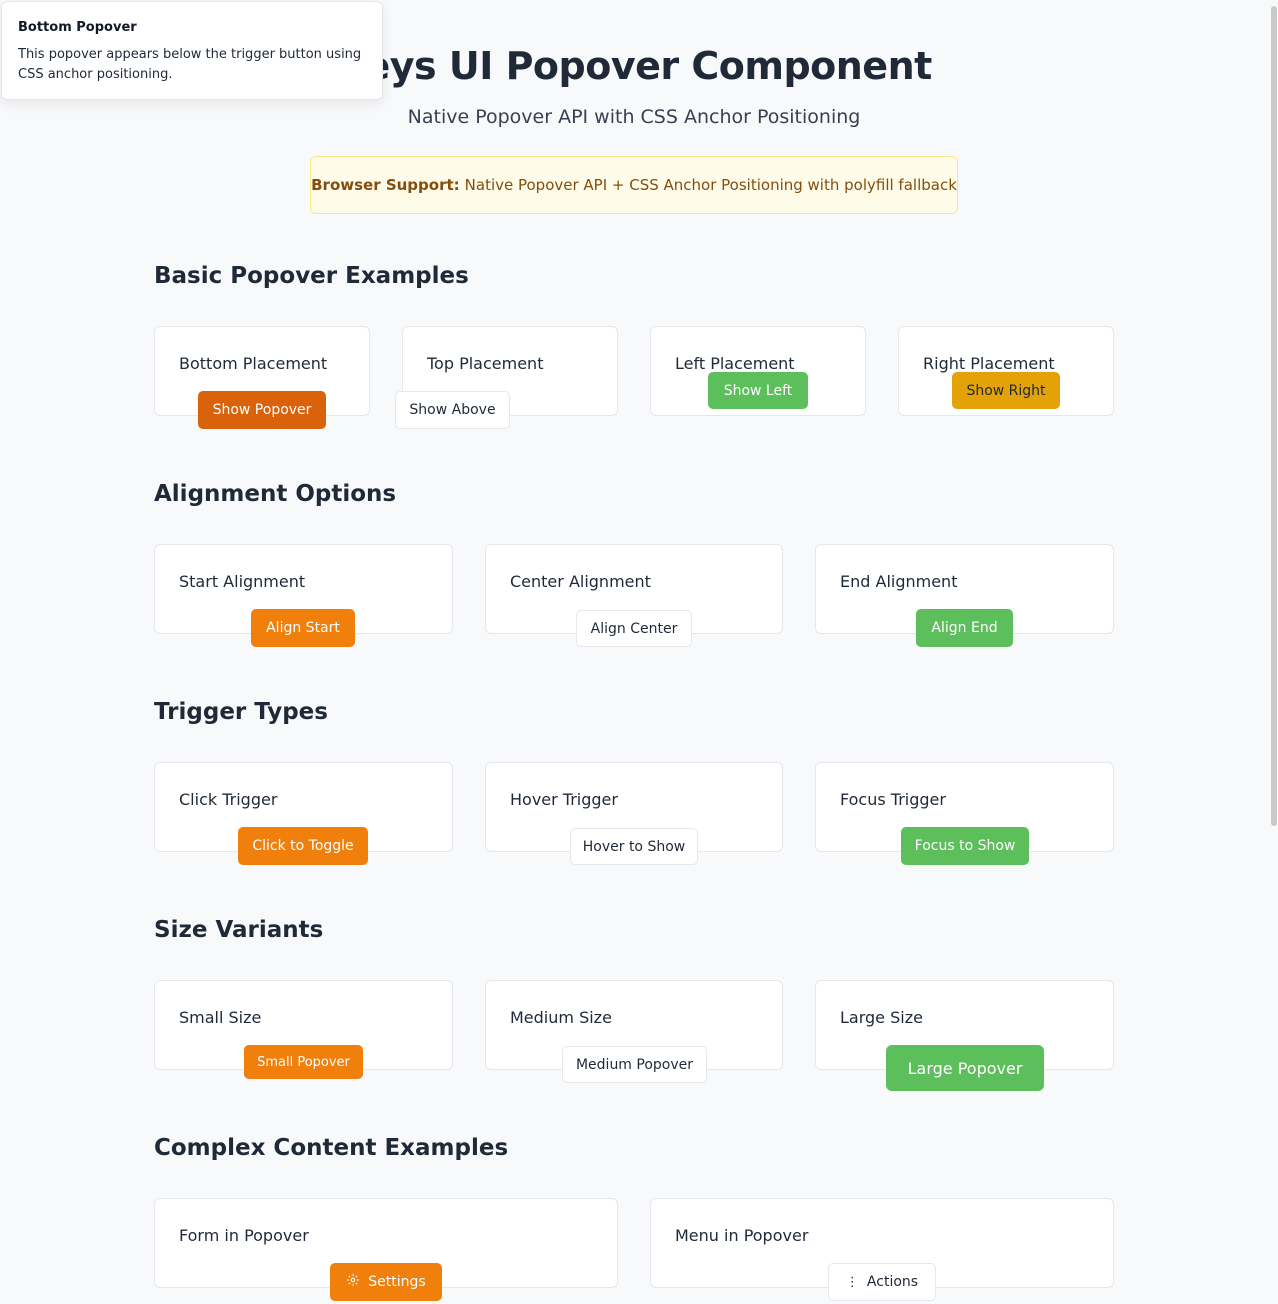 Image resolution: width=1278 pixels, height=1304 pixels. I want to click on show-popover-button: Show Popover, so click(262, 410).